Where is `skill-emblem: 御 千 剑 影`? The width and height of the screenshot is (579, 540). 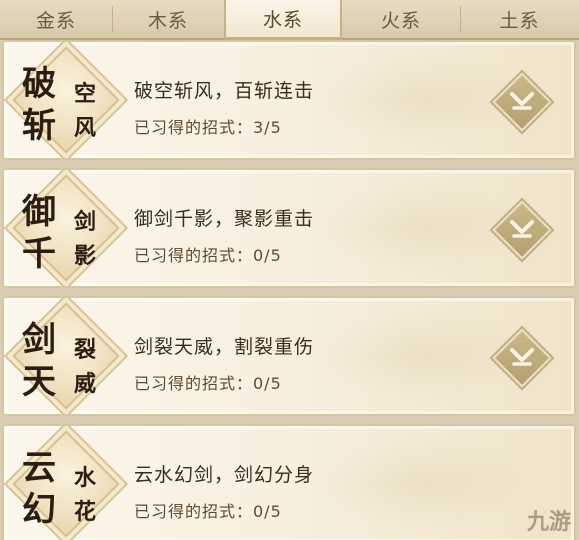 skill-emblem: 御 千 剑 影 is located at coordinates (66, 229).